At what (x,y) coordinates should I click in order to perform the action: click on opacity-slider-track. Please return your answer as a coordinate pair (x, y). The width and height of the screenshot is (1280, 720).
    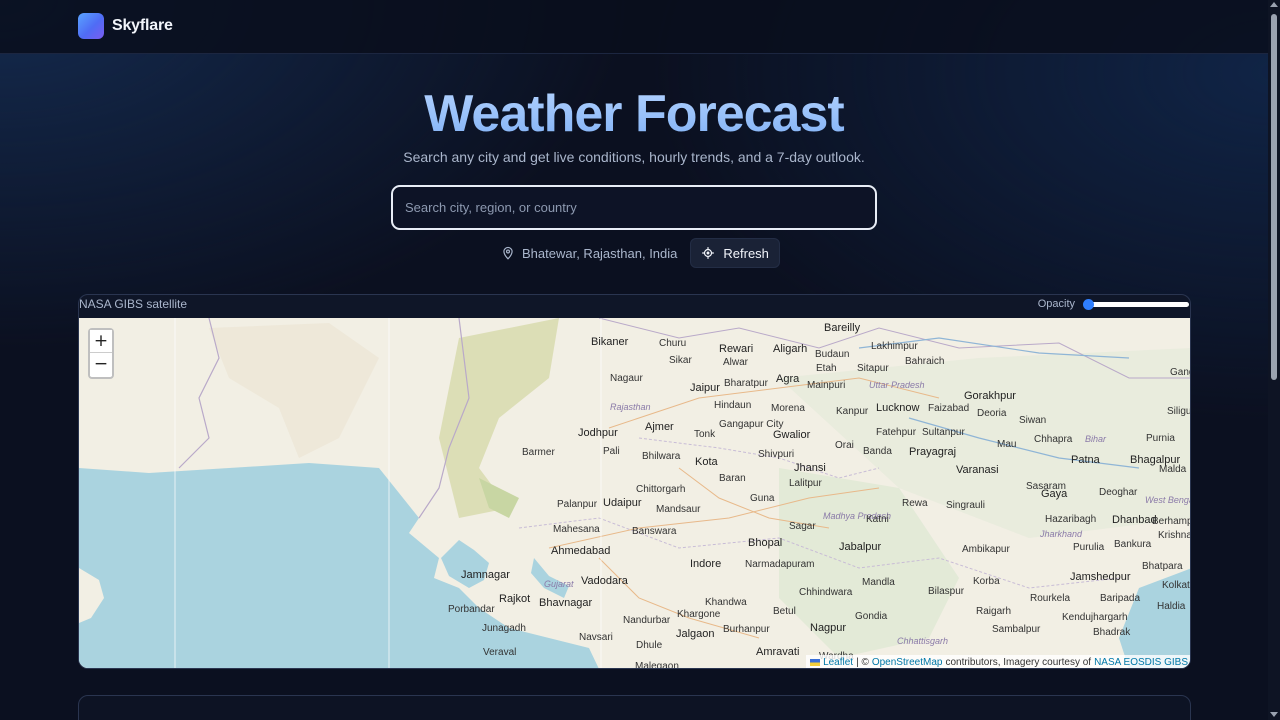
    Looking at the image, I should click on (1138, 304).